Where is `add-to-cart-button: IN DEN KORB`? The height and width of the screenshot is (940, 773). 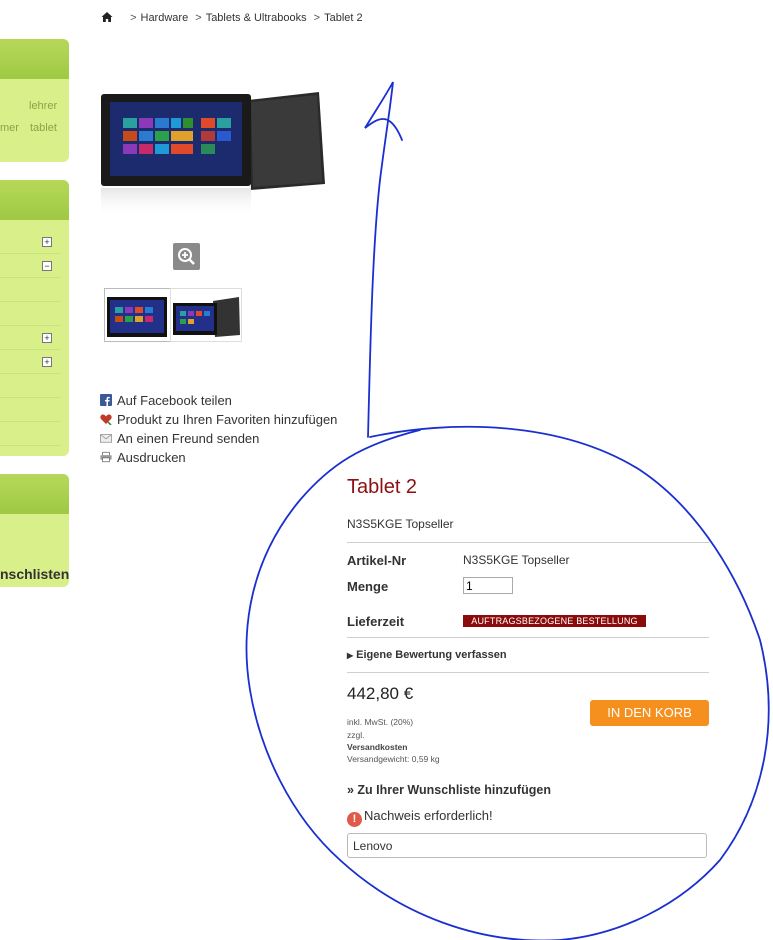
add-to-cart-button: IN DEN KORB is located at coordinates (649, 713).